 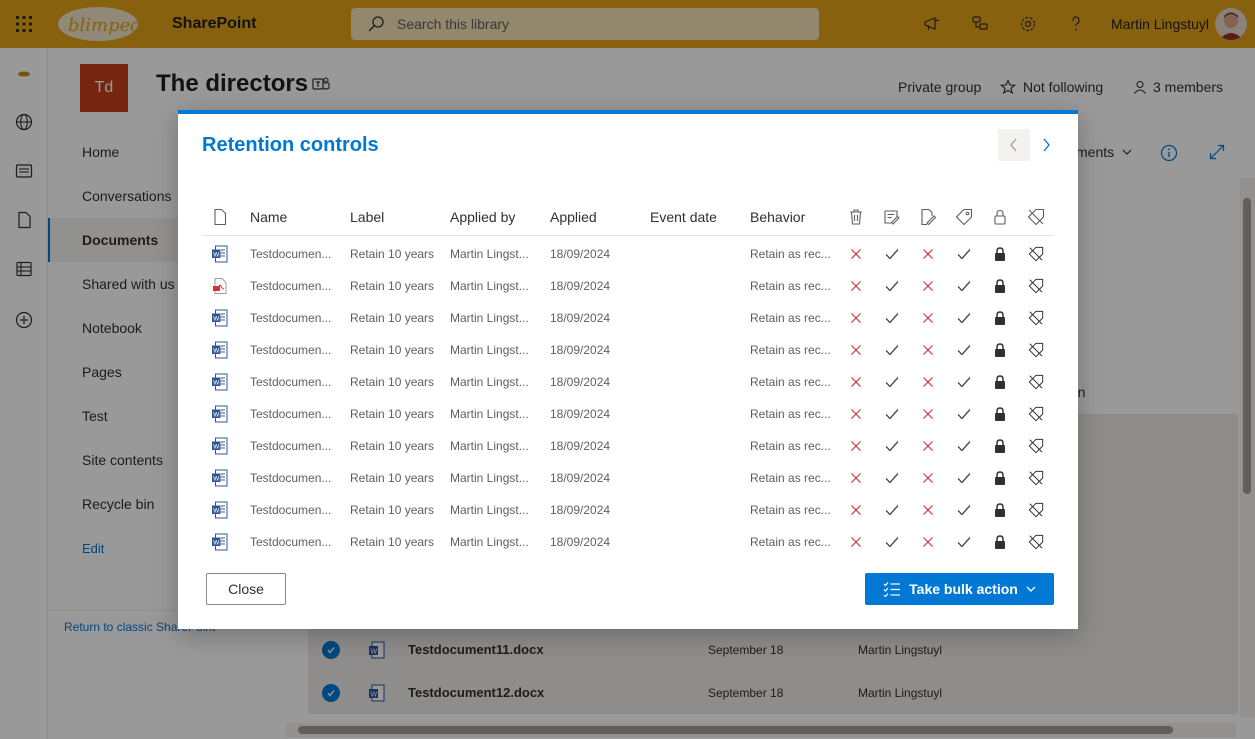 What do you see at coordinates (1031, 589) in the screenshot?
I see `chevron-down-icon` at bounding box center [1031, 589].